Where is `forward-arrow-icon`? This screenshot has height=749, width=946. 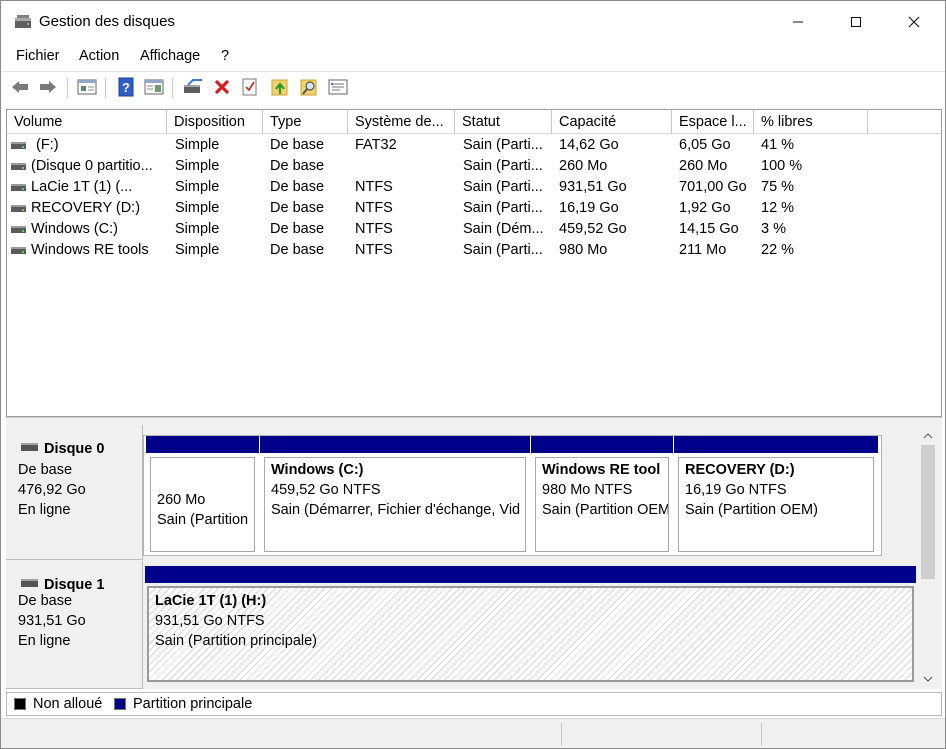
forward-arrow-icon is located at coordinates (48, 87).